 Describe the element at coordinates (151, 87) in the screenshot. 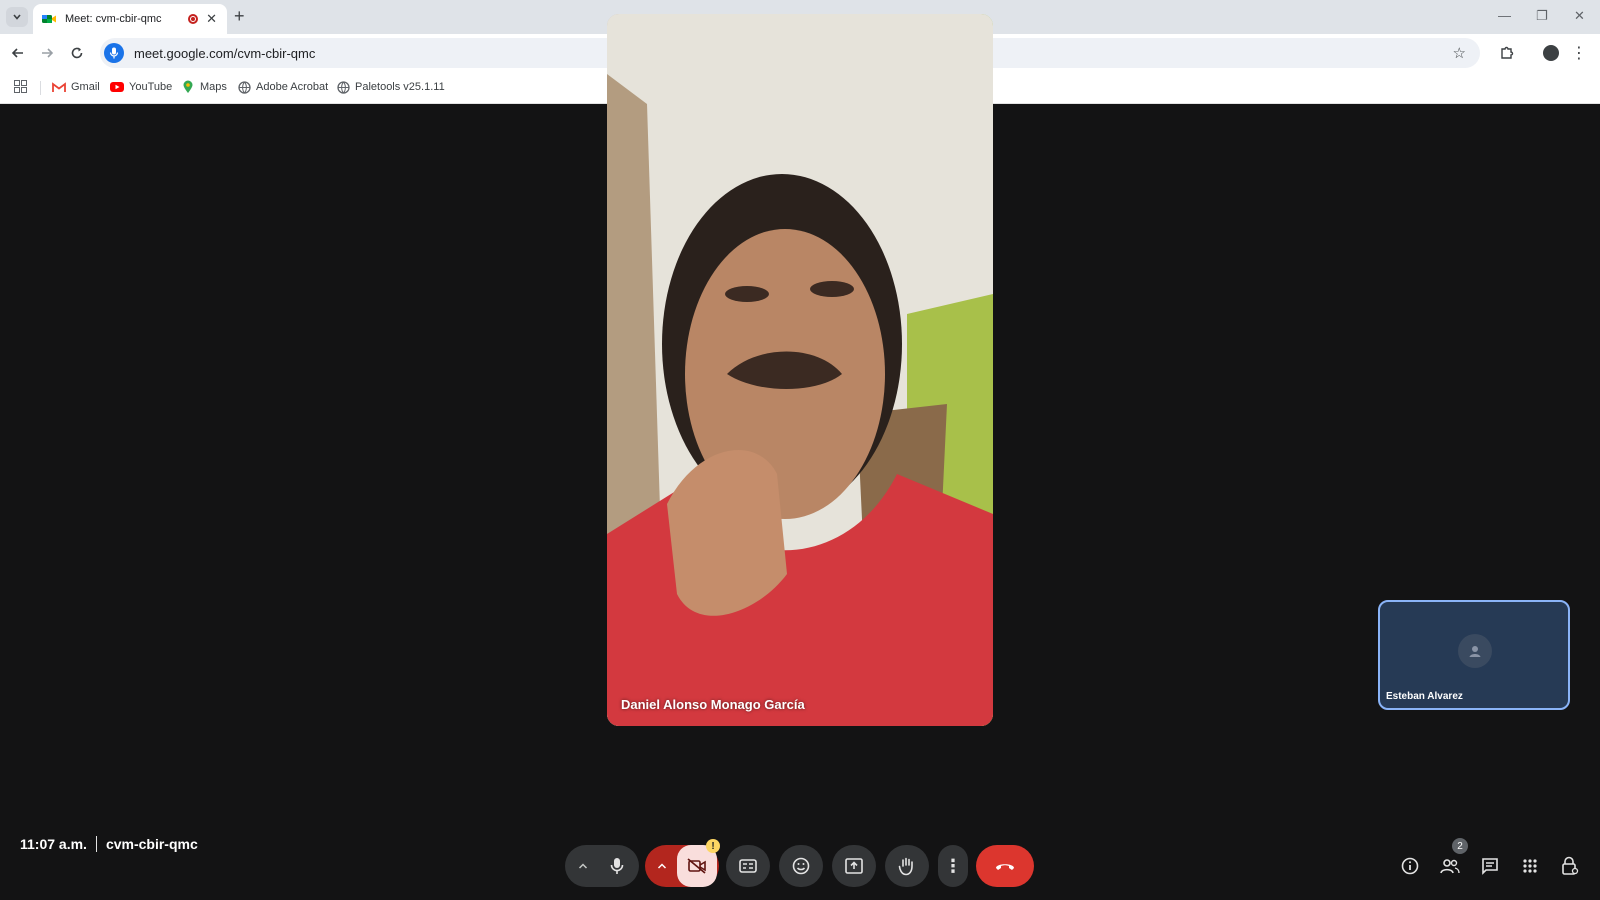

I see `bookmark-label: YouTube` at that location.